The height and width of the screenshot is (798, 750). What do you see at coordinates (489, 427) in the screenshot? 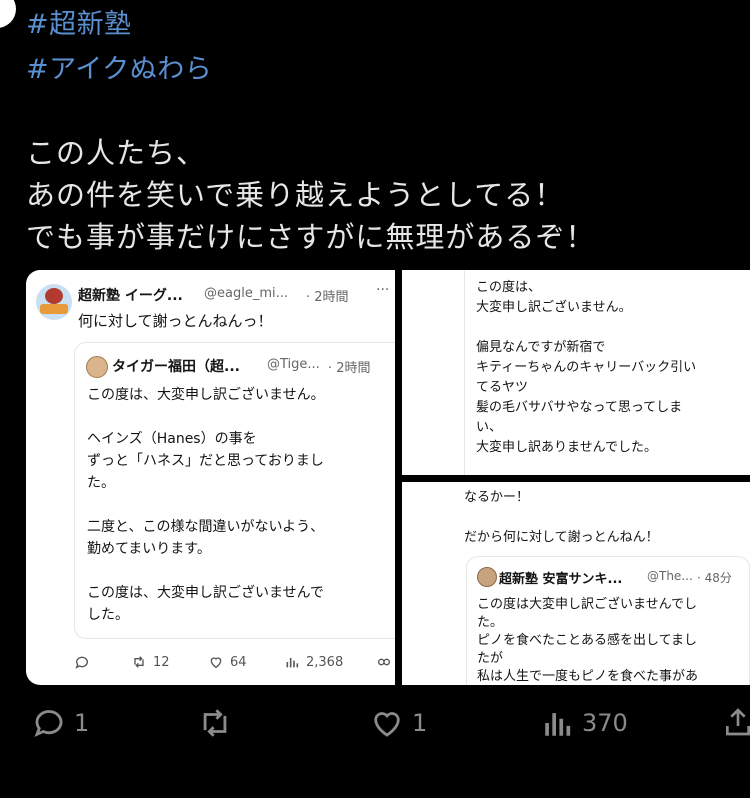
I see `post-text-line: い、` at bounding box center [489, 427].